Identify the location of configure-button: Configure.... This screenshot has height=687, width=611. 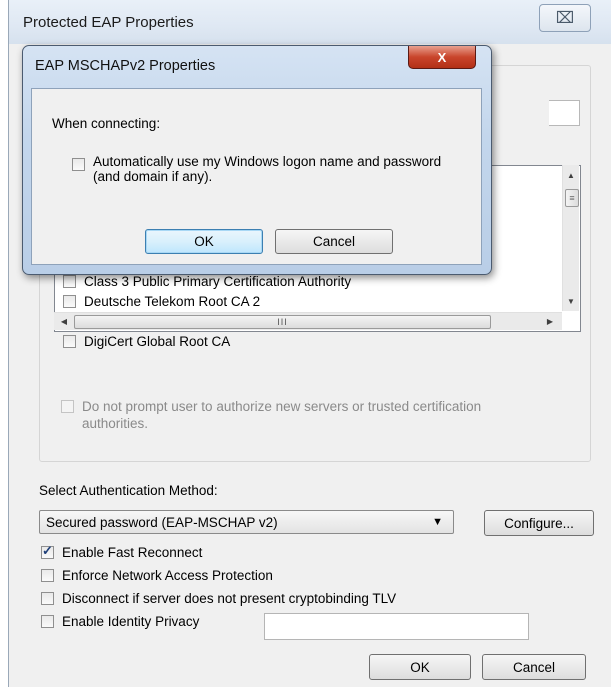
(539, 523).